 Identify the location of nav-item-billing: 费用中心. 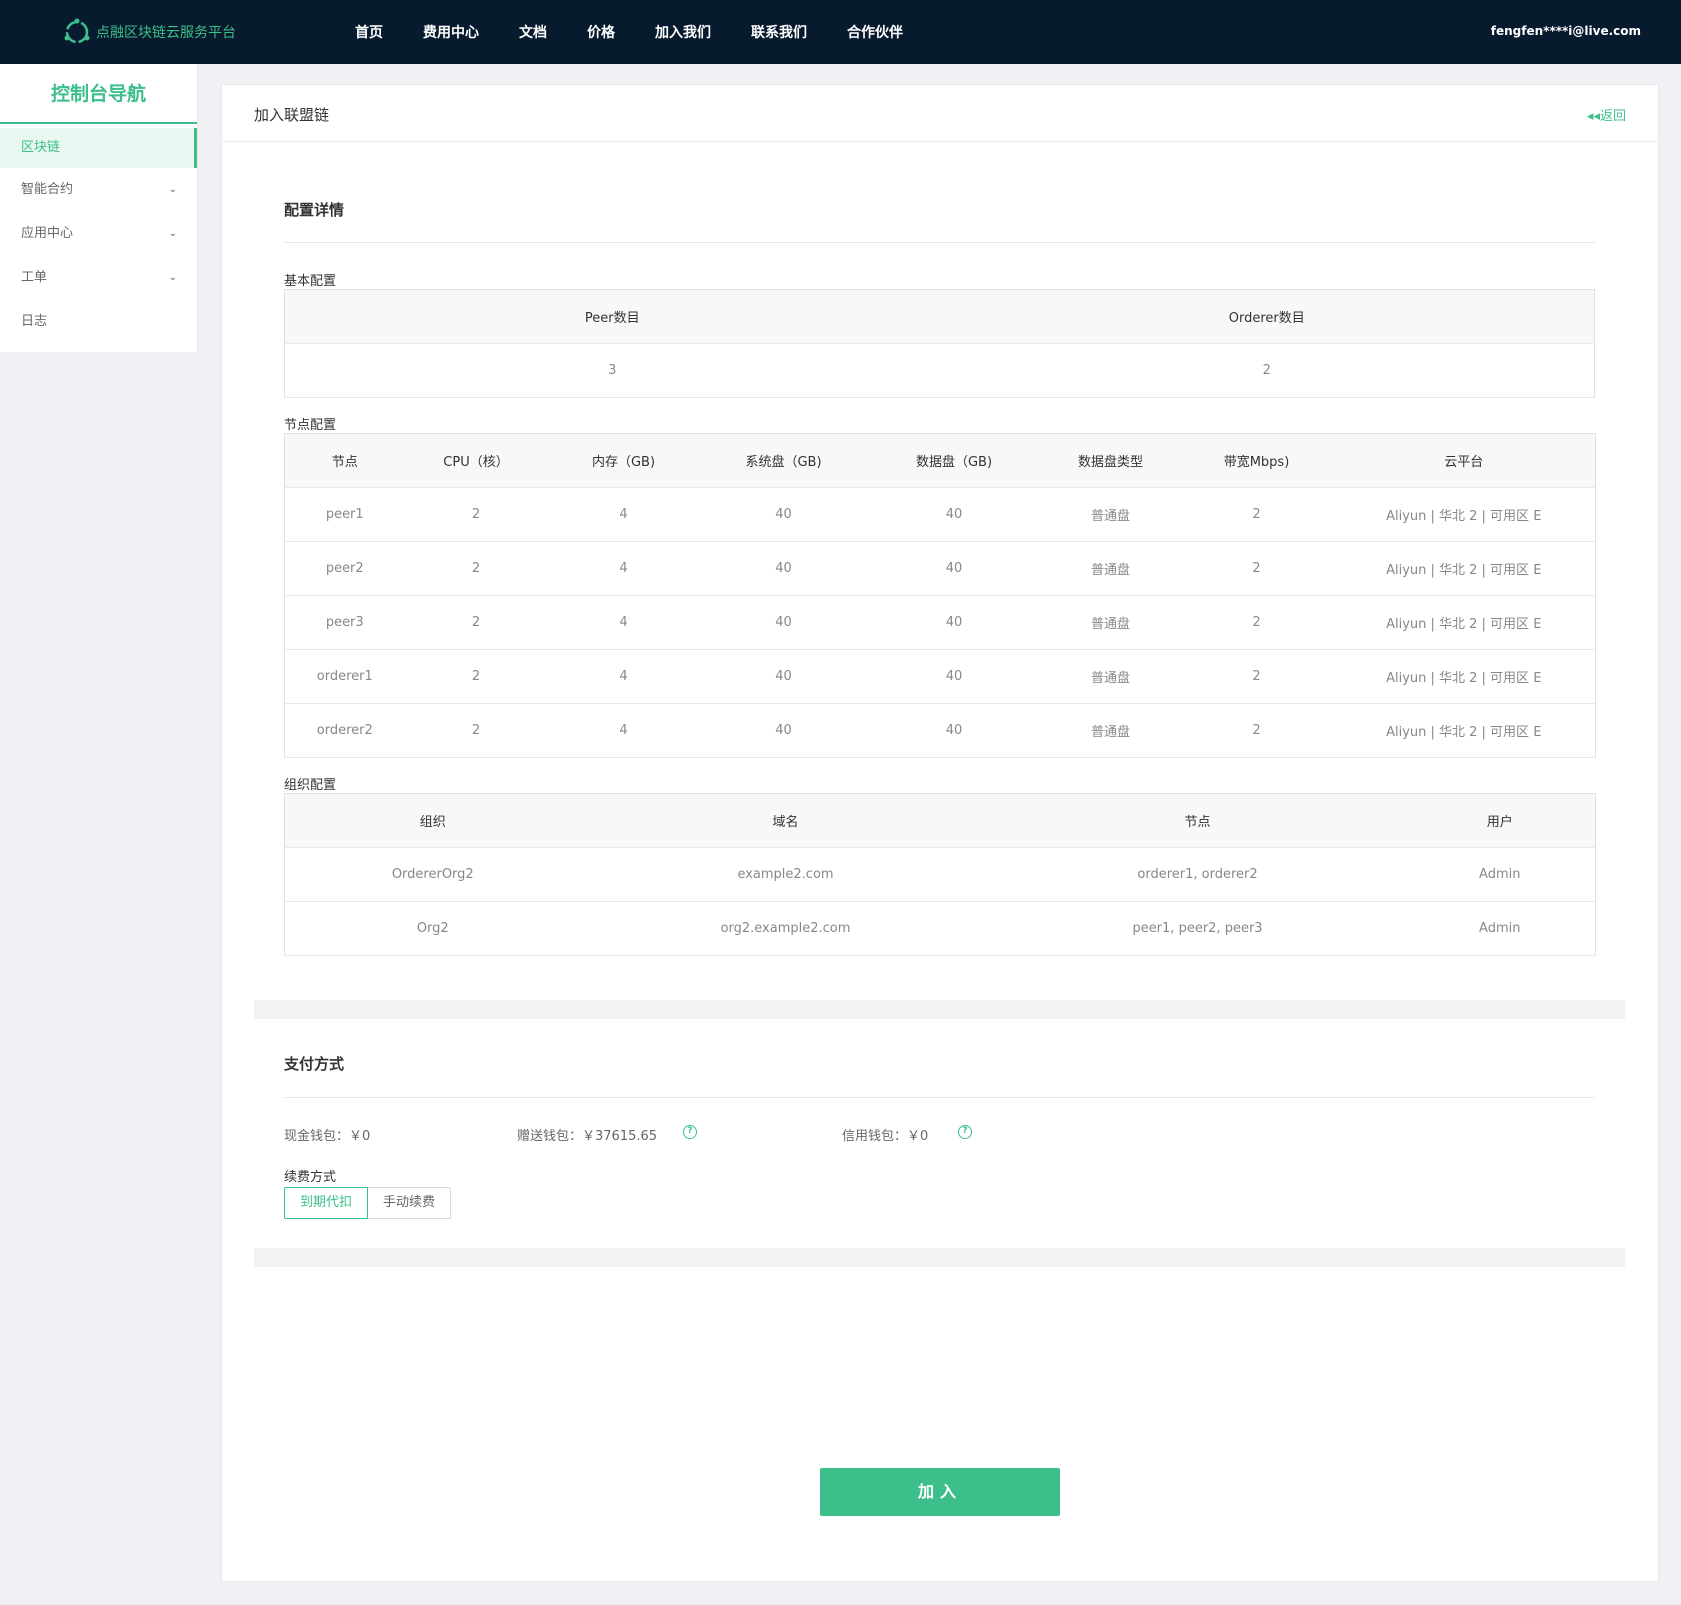
(451, 32).